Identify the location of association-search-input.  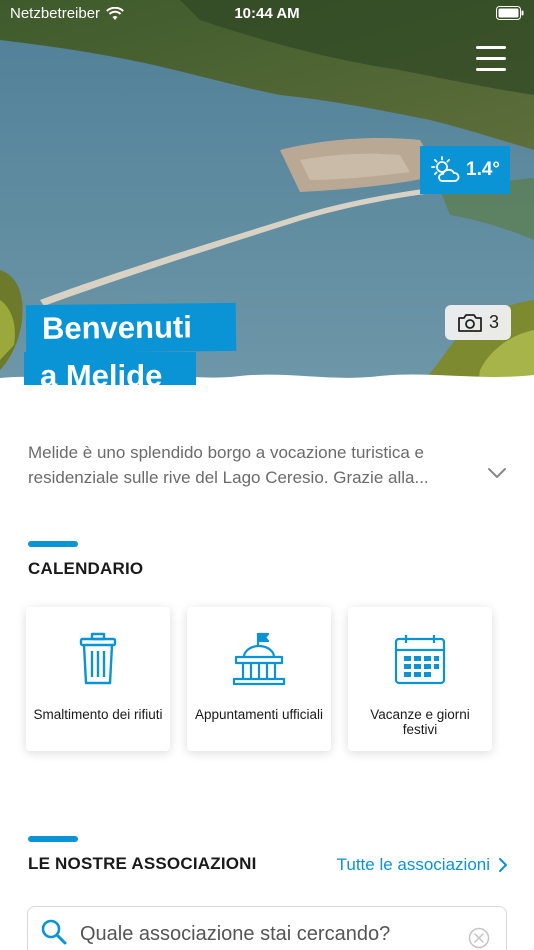
(265, 934).